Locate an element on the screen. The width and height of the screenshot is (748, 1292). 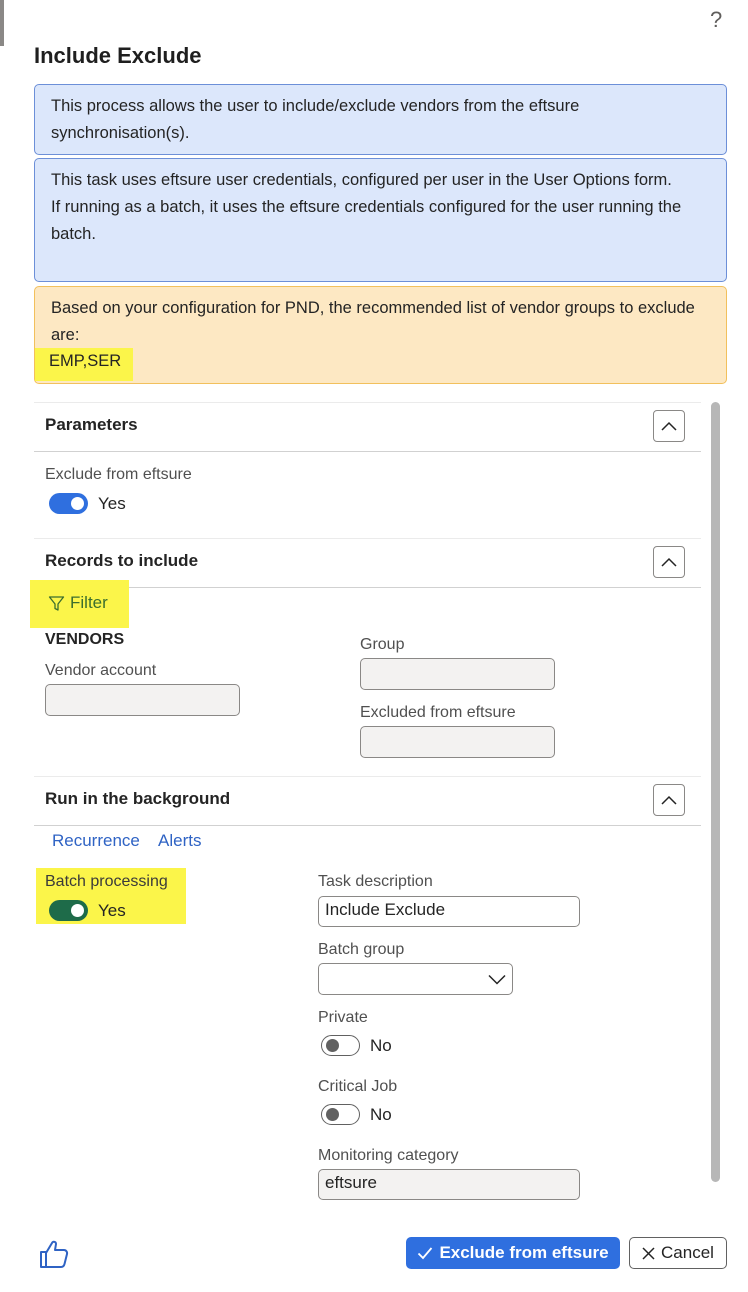
close-icon is located at coordinates (648, 1253).